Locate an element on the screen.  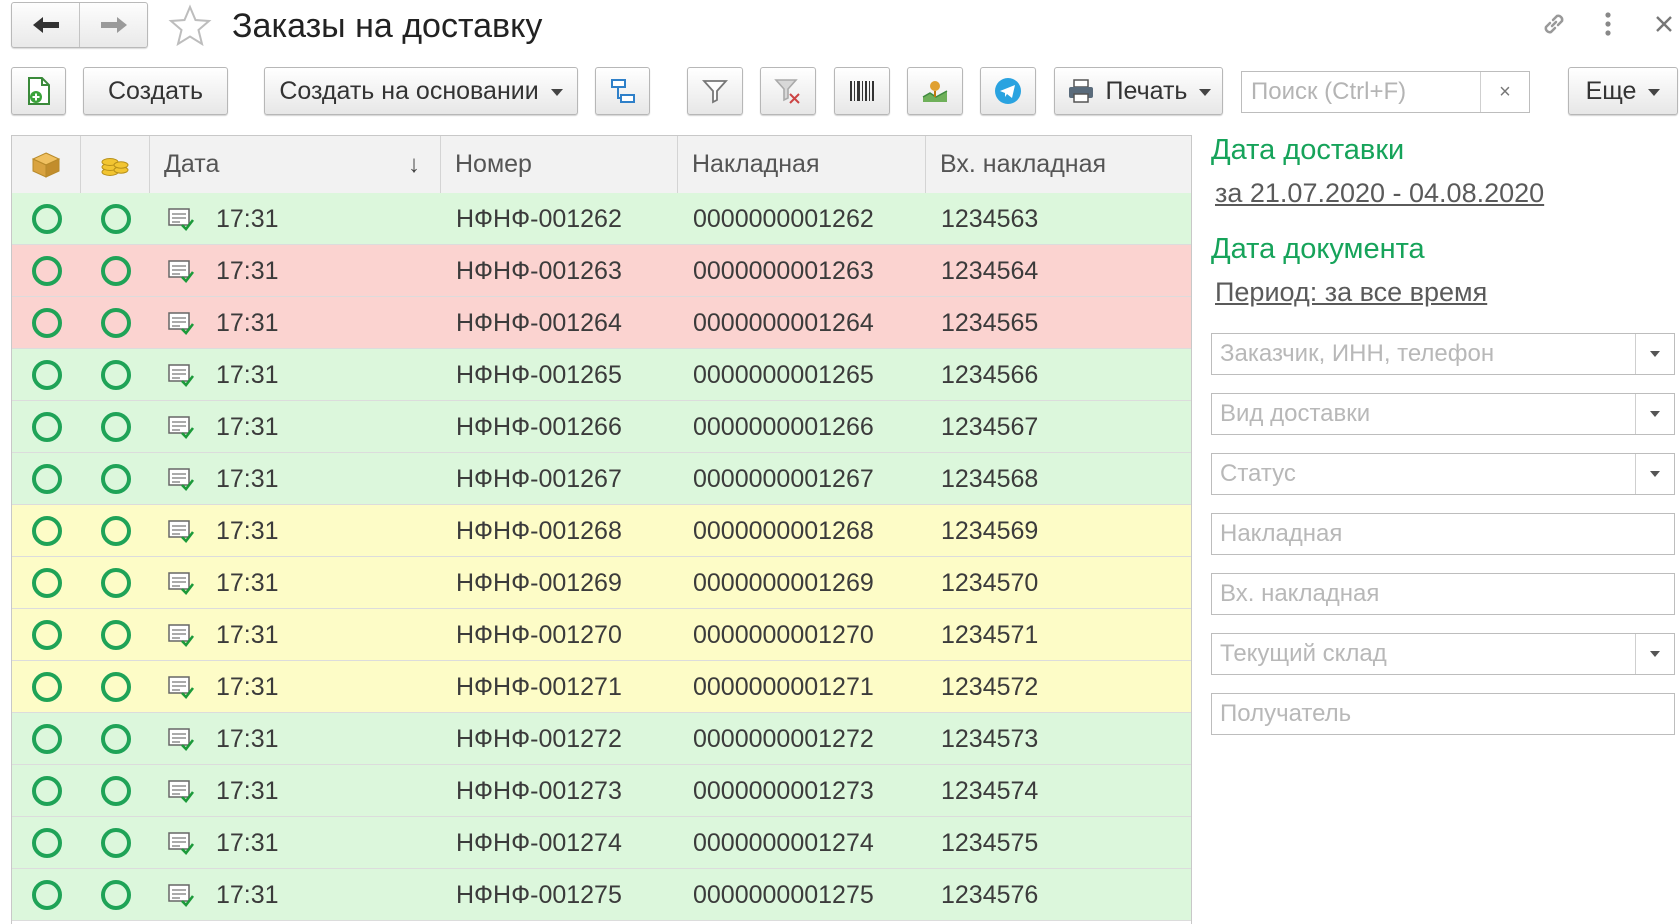
status-filter-field is located at coordinates (1443, 474).